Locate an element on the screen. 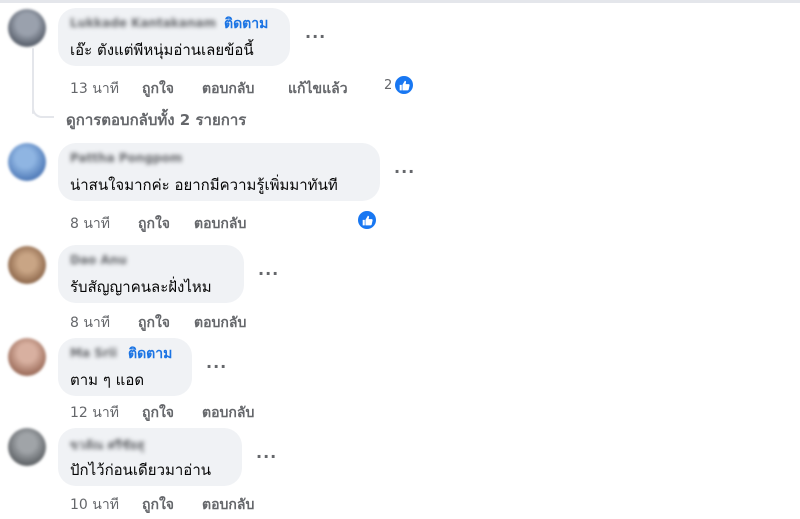 The height and width of the screenshot is (519, 800). top-divider is located at coordinates (400, 1).